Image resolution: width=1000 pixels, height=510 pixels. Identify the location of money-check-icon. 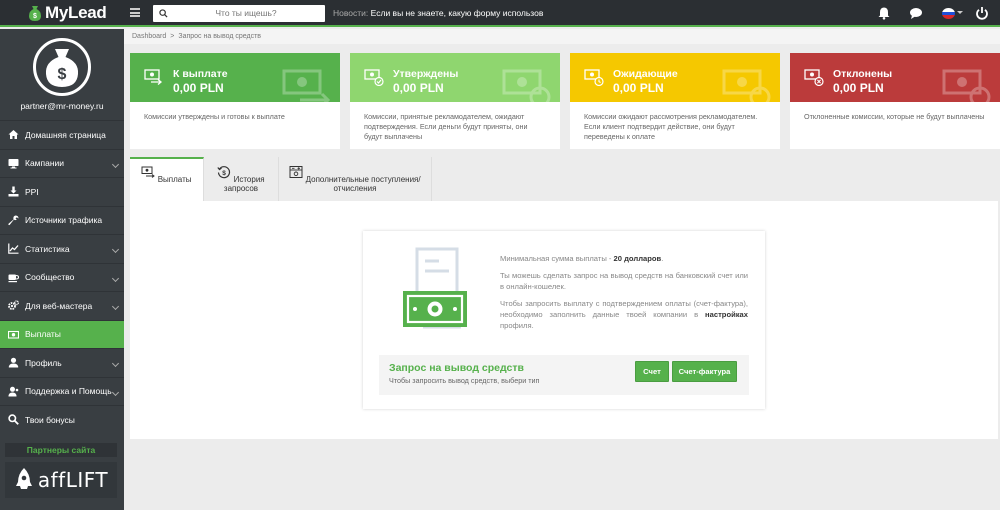
(374, 77).